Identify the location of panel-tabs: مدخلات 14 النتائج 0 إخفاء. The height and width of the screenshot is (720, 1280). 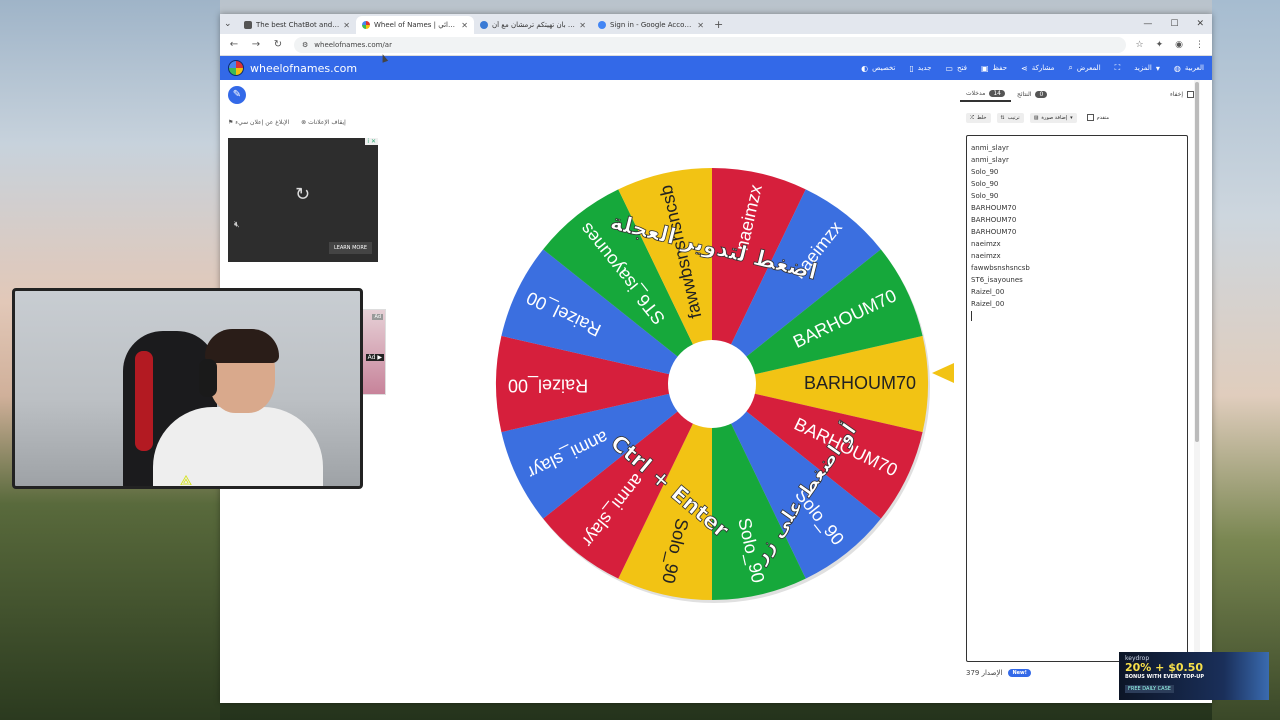
(1080, 94).